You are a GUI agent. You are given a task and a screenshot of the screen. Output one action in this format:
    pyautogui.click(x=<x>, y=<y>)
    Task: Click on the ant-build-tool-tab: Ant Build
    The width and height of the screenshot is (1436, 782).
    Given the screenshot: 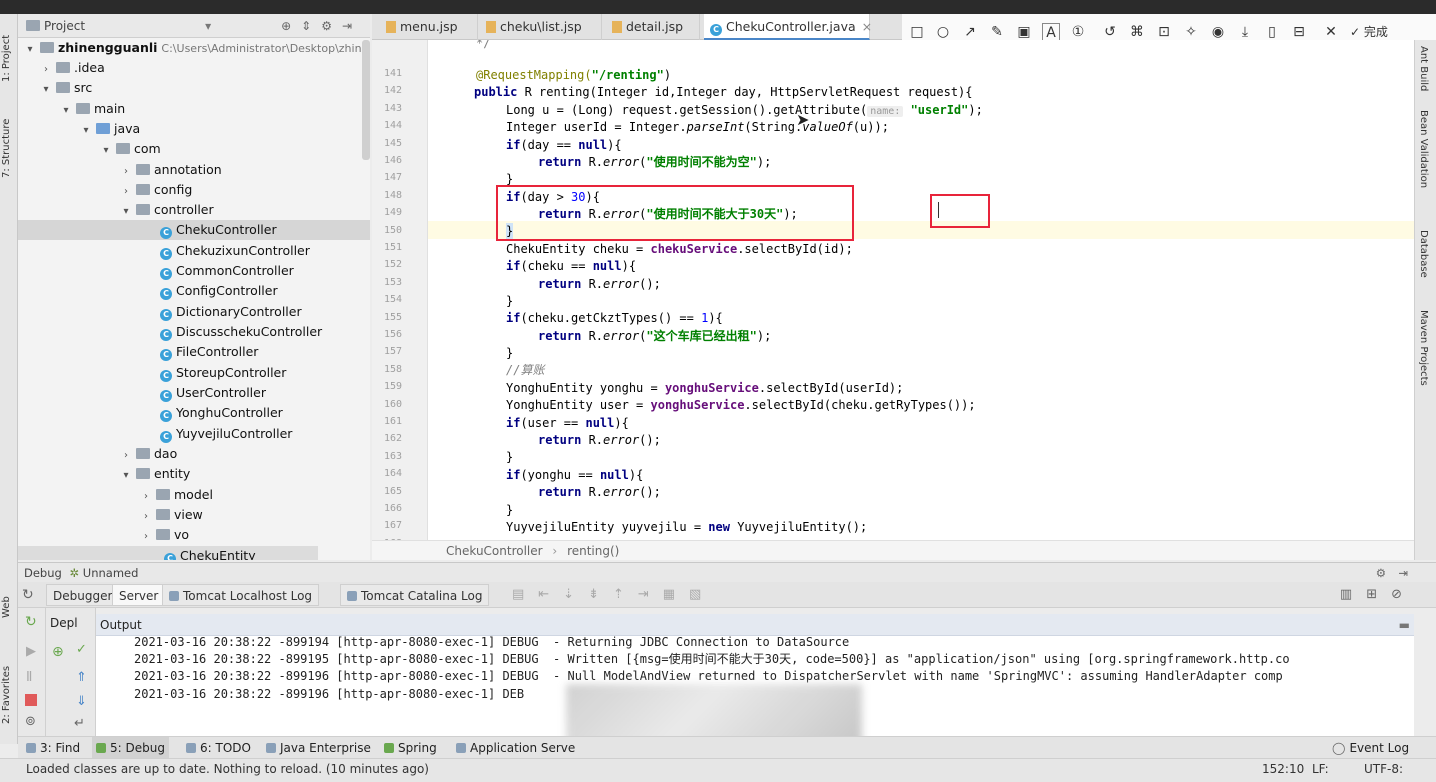 What is the action you would take?
    pyautogui.click(x=1423, y=68)
    